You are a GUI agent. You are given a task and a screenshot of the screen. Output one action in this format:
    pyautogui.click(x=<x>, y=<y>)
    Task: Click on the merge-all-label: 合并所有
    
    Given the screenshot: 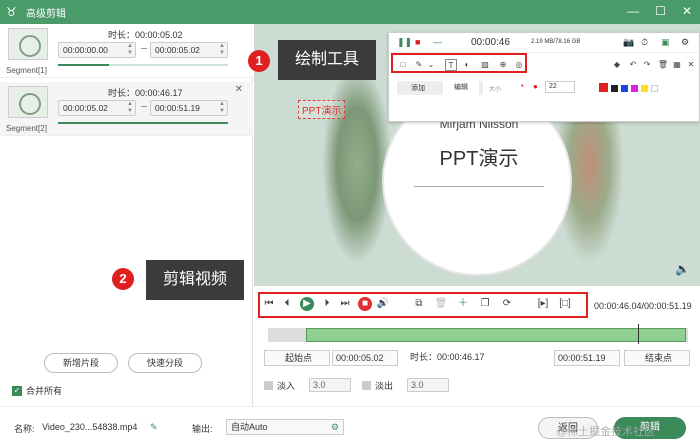 What is the action you would take?
    pyautogui.click(x=44, y=391)
    